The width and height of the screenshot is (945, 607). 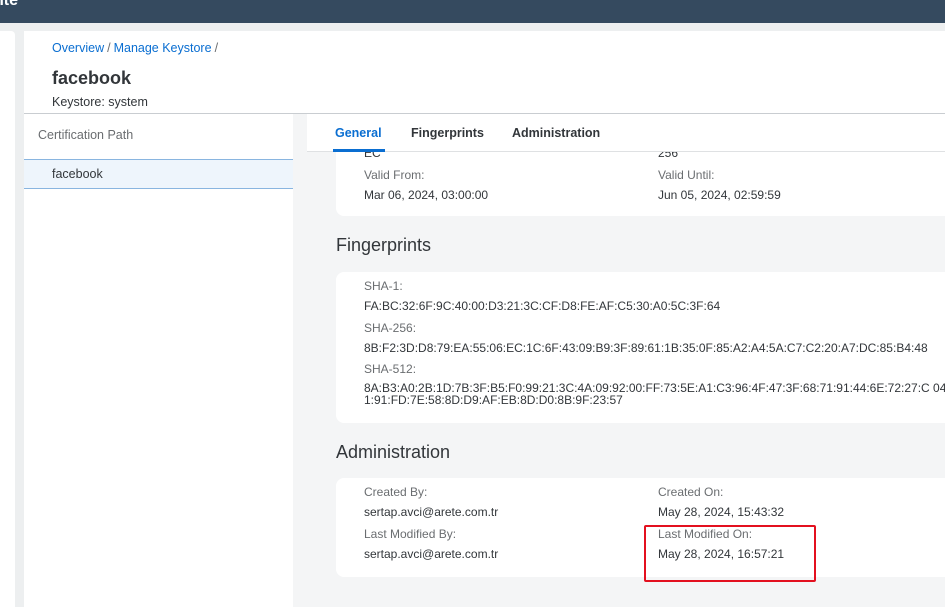 I want to click on certification-path-item-label: facebook, so click(x=77, y=174).